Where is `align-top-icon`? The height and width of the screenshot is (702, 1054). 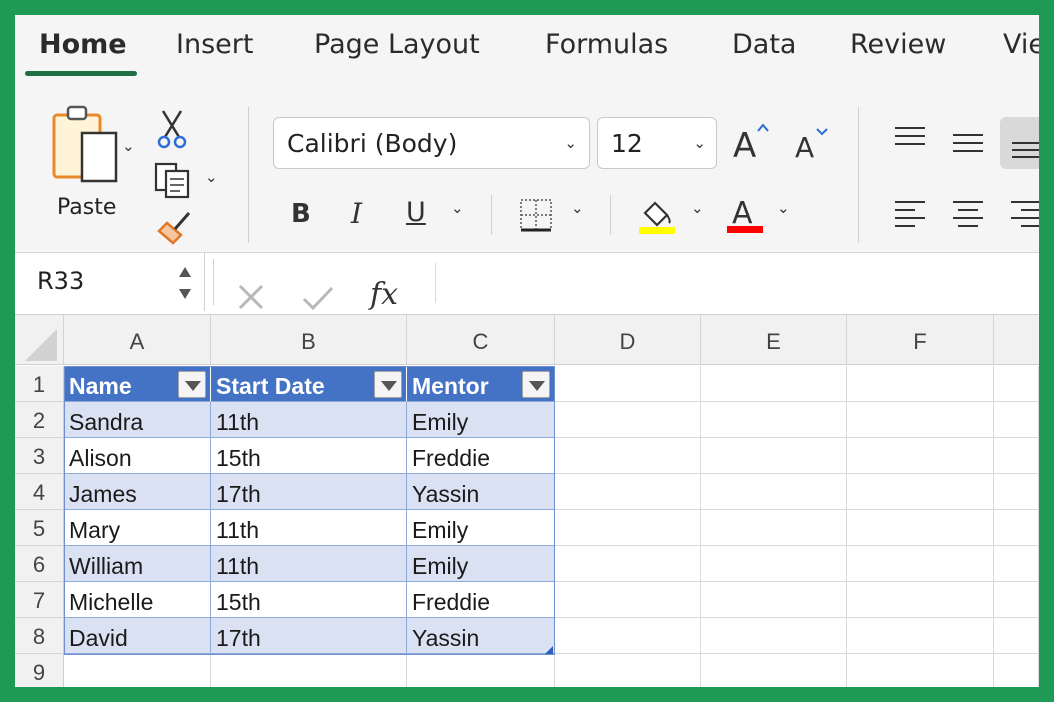 align-top-icon is located at coordinates (910, 138).